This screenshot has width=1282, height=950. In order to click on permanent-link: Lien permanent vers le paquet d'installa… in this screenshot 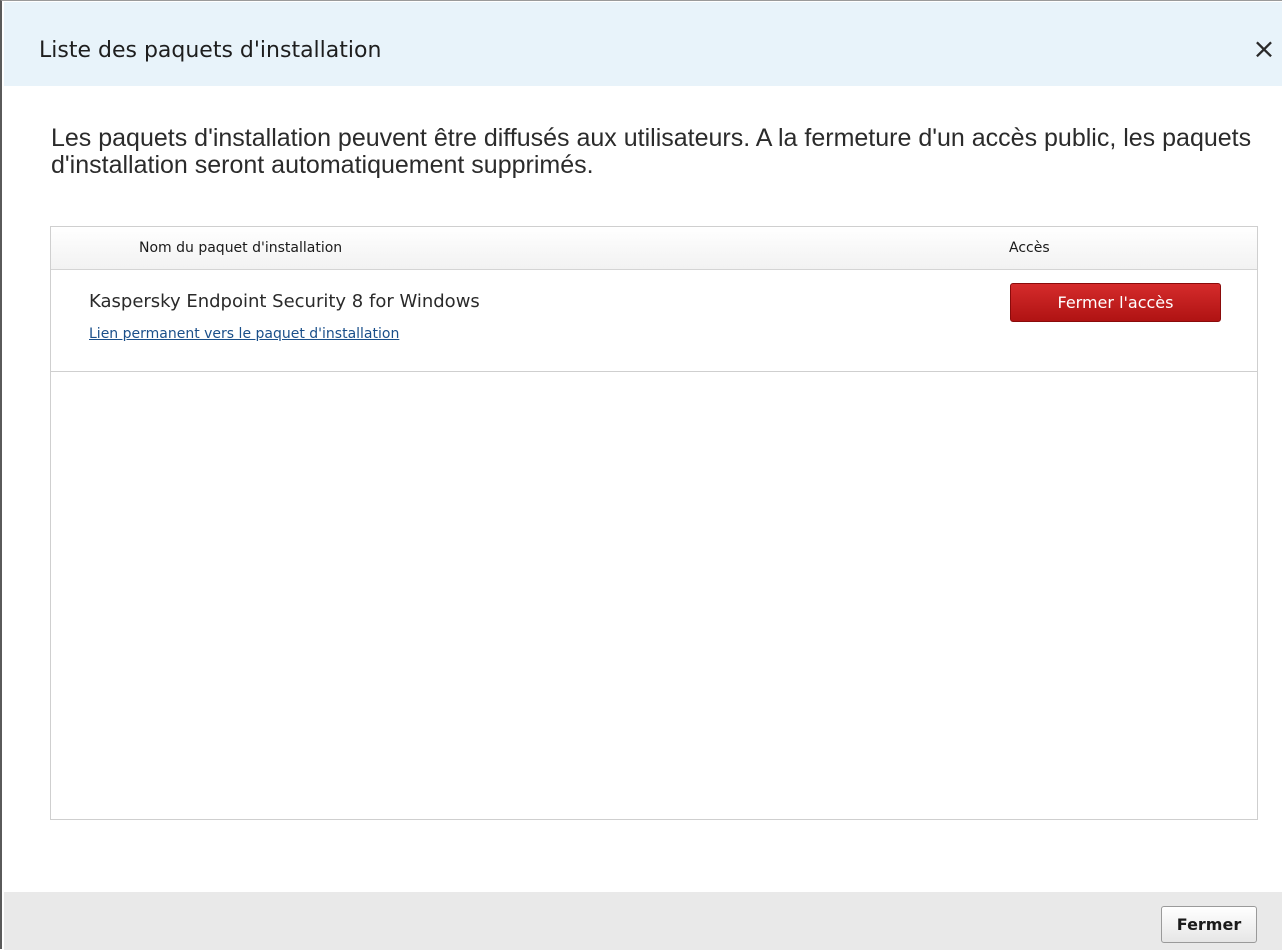, I will do `click(244, 334)`.